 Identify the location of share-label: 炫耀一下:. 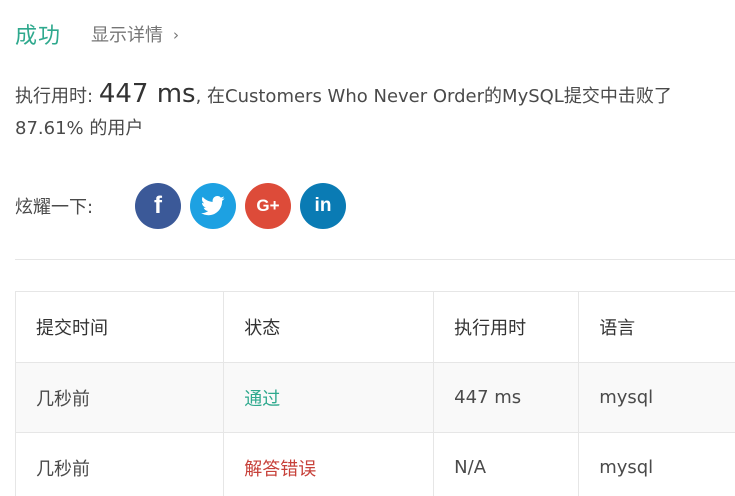
(54, 207).